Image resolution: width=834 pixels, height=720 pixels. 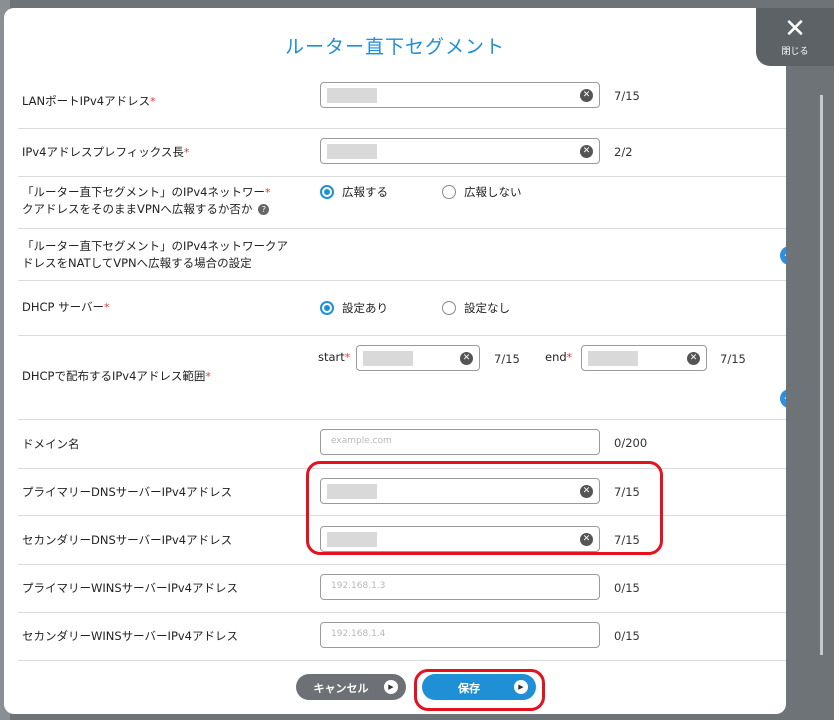 What do you see at coordinates (631, 443) in the screenshot?
I see `domain-count: 0/200` at bounding box center [631, 443].